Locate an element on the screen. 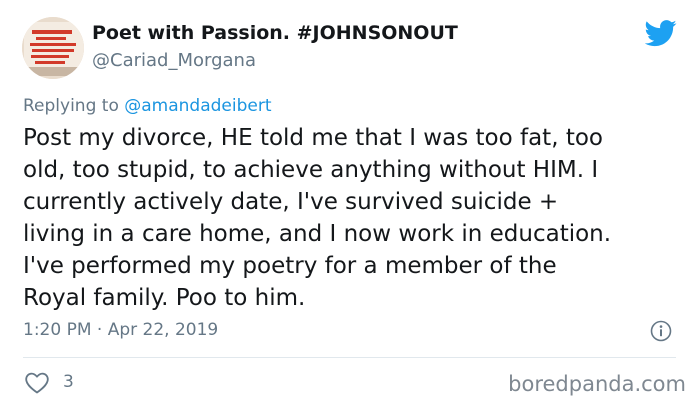 The image size is (700, 410). avatar is located at coordinates (53, 48).